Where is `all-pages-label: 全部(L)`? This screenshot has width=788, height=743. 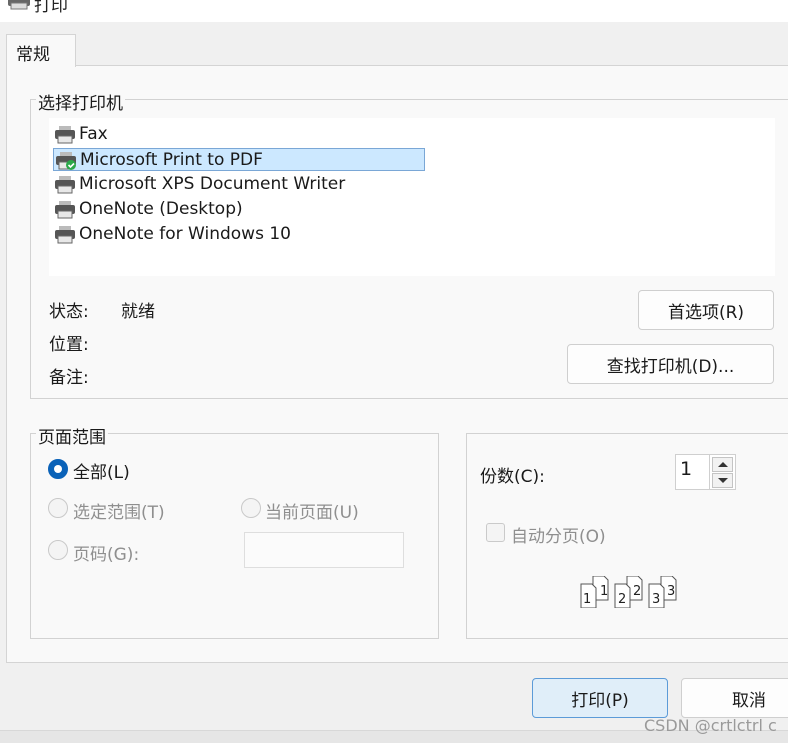
all-pages-label: 全部(L) is located at coordinates (101, 473).